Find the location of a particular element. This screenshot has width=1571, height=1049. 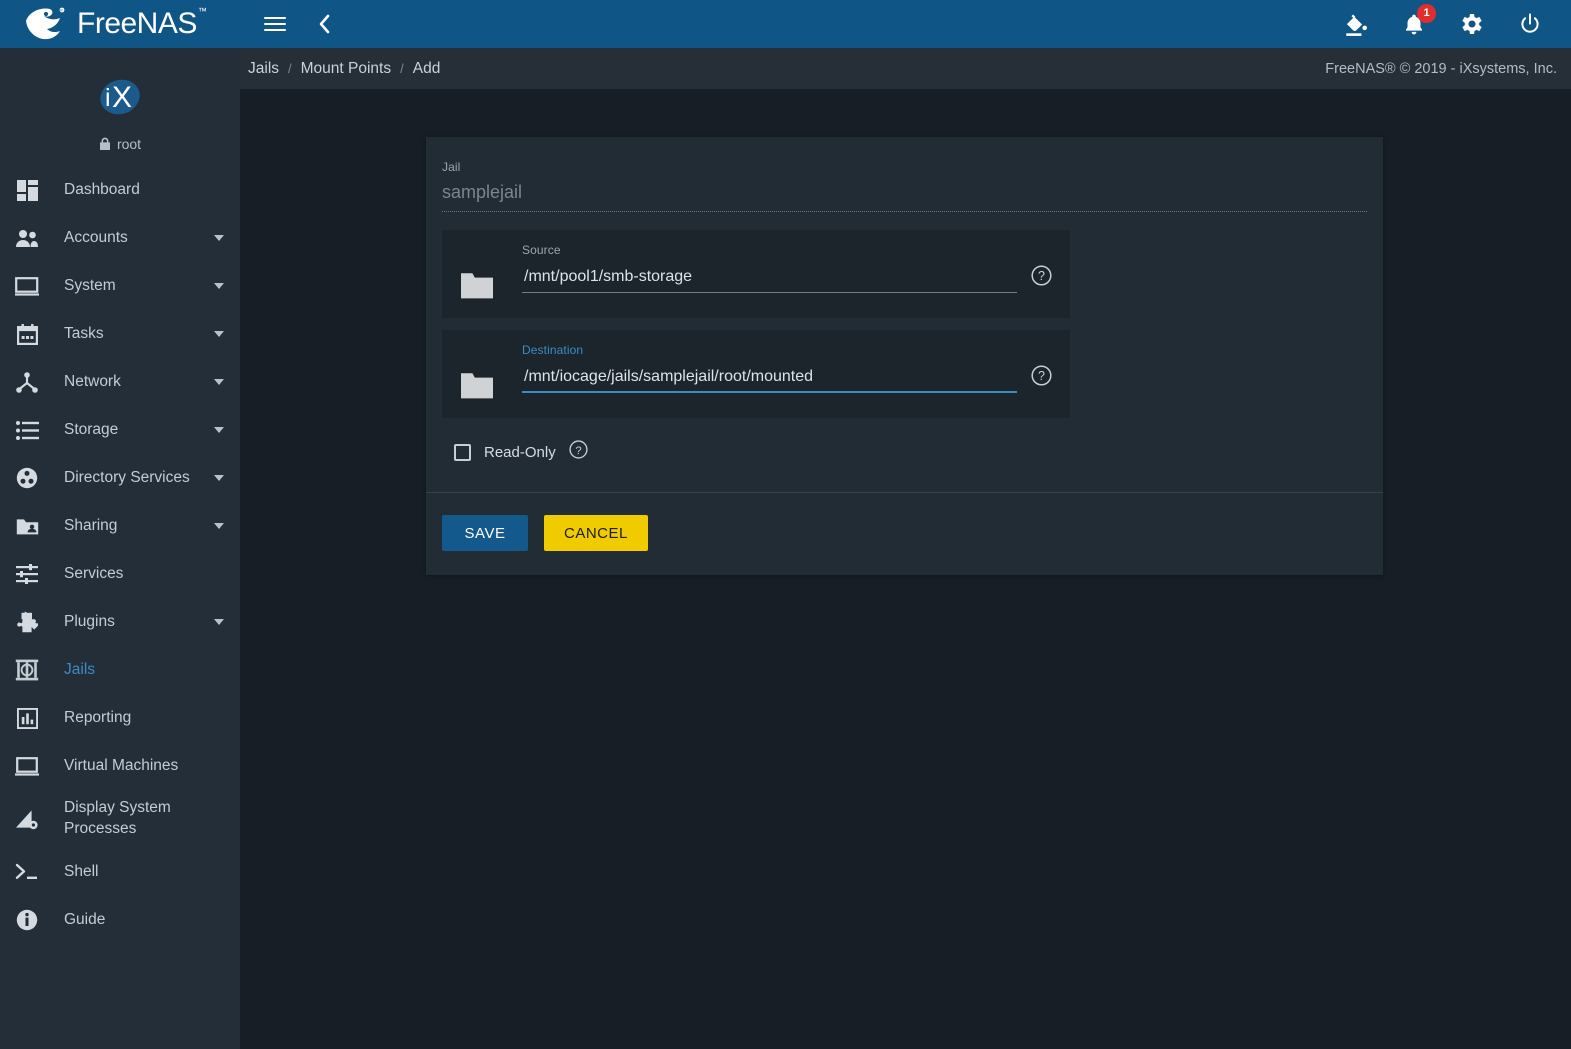

calendar-icon is located at coordinates (27, 334).